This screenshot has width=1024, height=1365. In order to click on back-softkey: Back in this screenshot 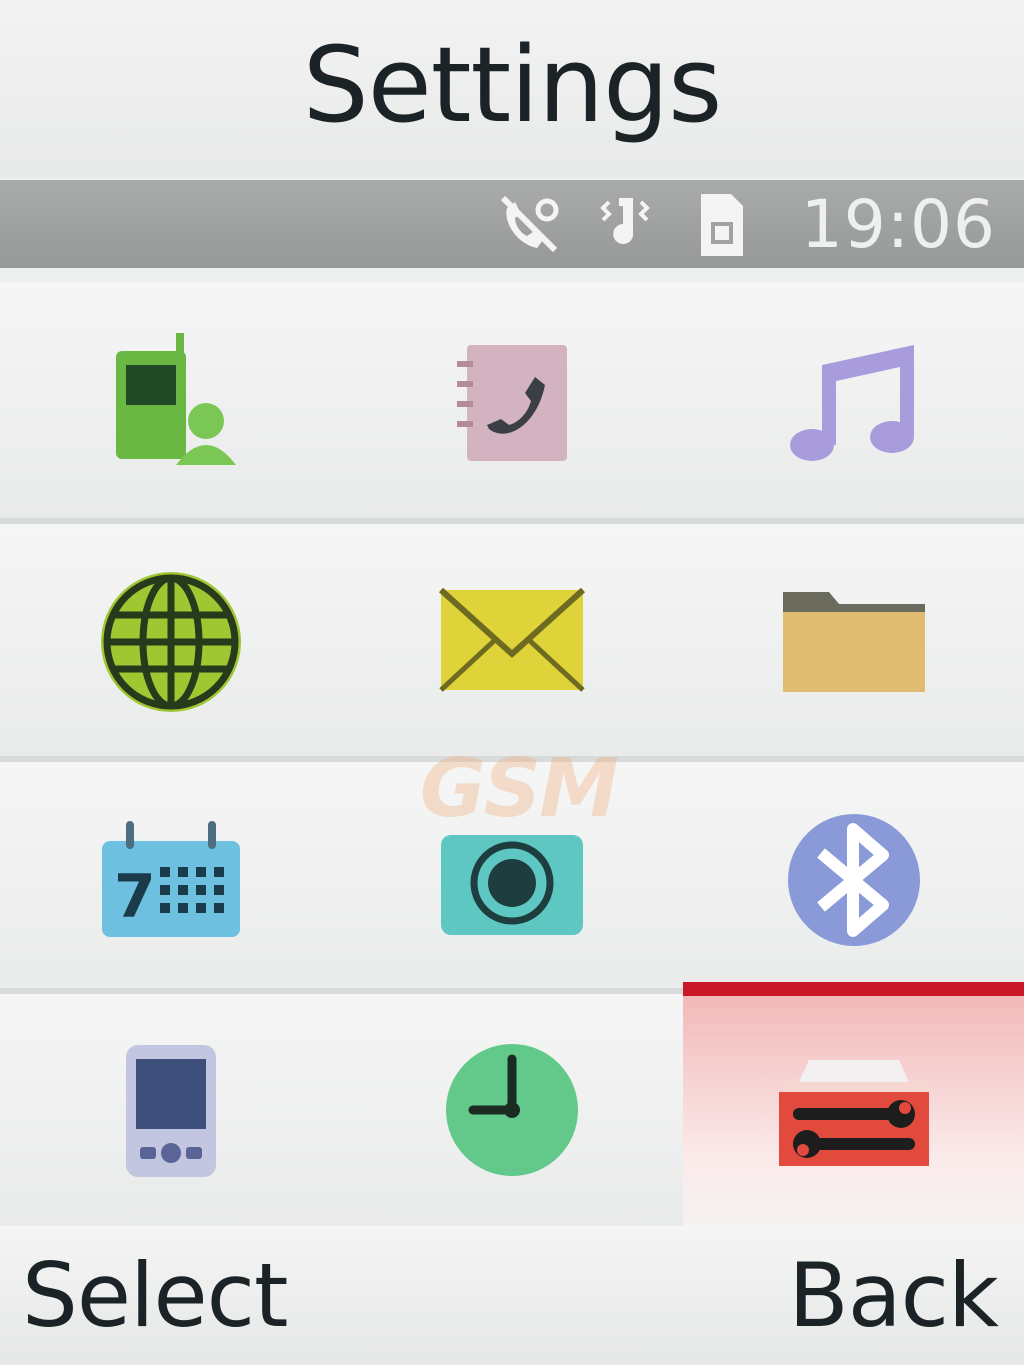, I will do `click(893, 1295)`.